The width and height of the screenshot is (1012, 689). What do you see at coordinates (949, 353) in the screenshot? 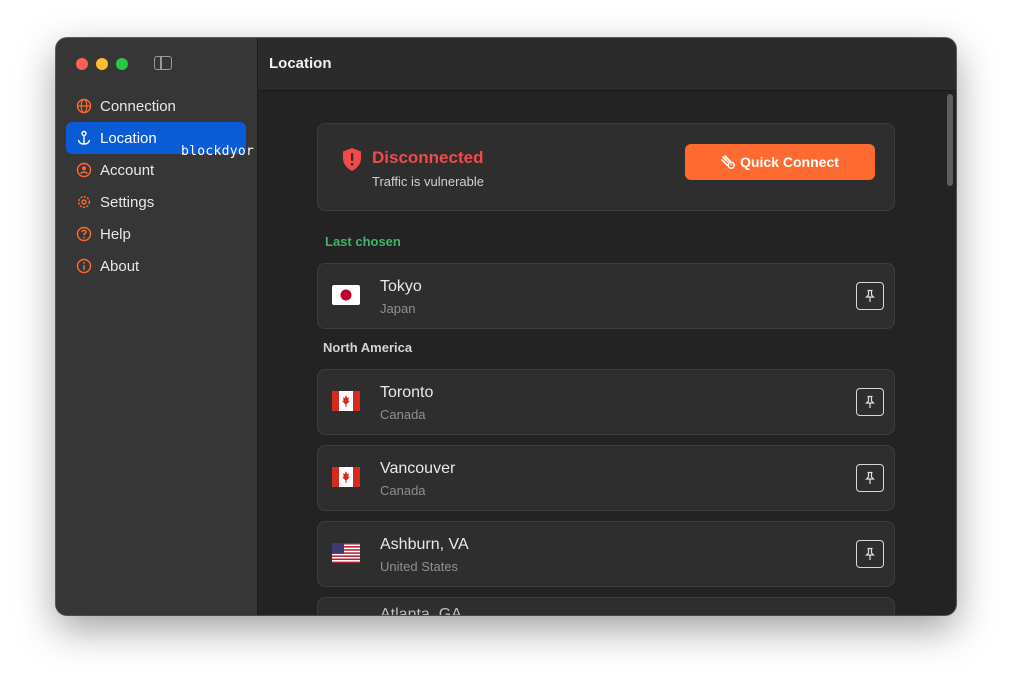
I see `scrollbar` at bounding box center [949, 353].